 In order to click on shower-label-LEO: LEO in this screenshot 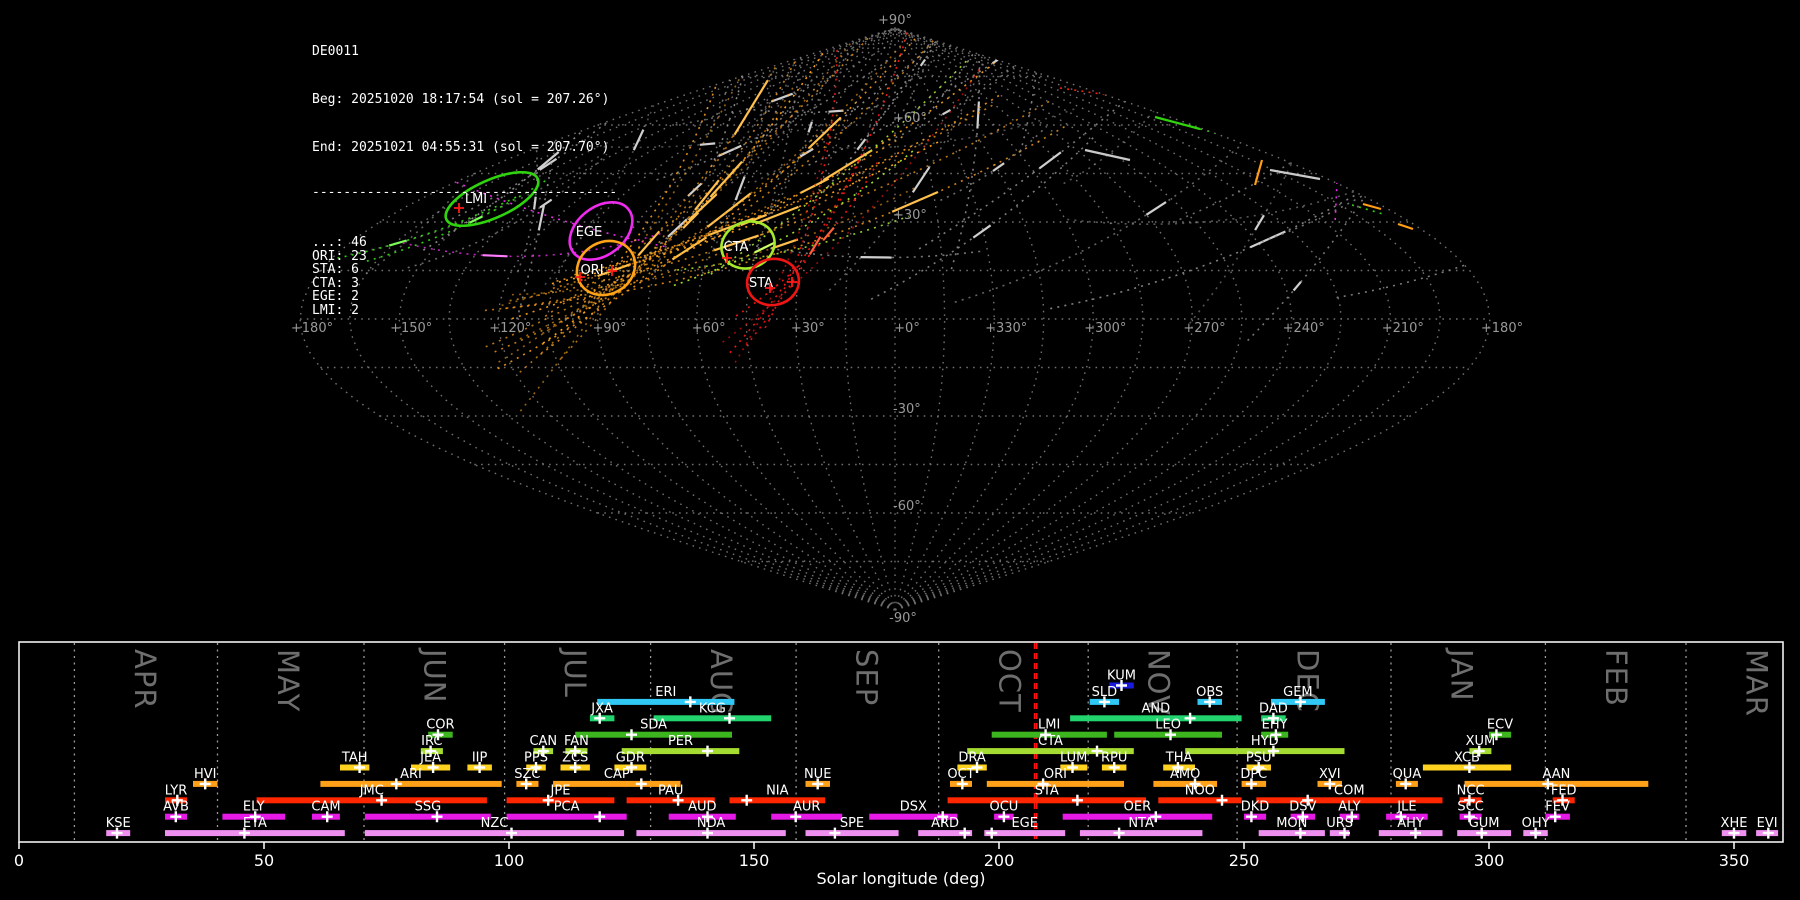, I will do `click(1168, 725)`.